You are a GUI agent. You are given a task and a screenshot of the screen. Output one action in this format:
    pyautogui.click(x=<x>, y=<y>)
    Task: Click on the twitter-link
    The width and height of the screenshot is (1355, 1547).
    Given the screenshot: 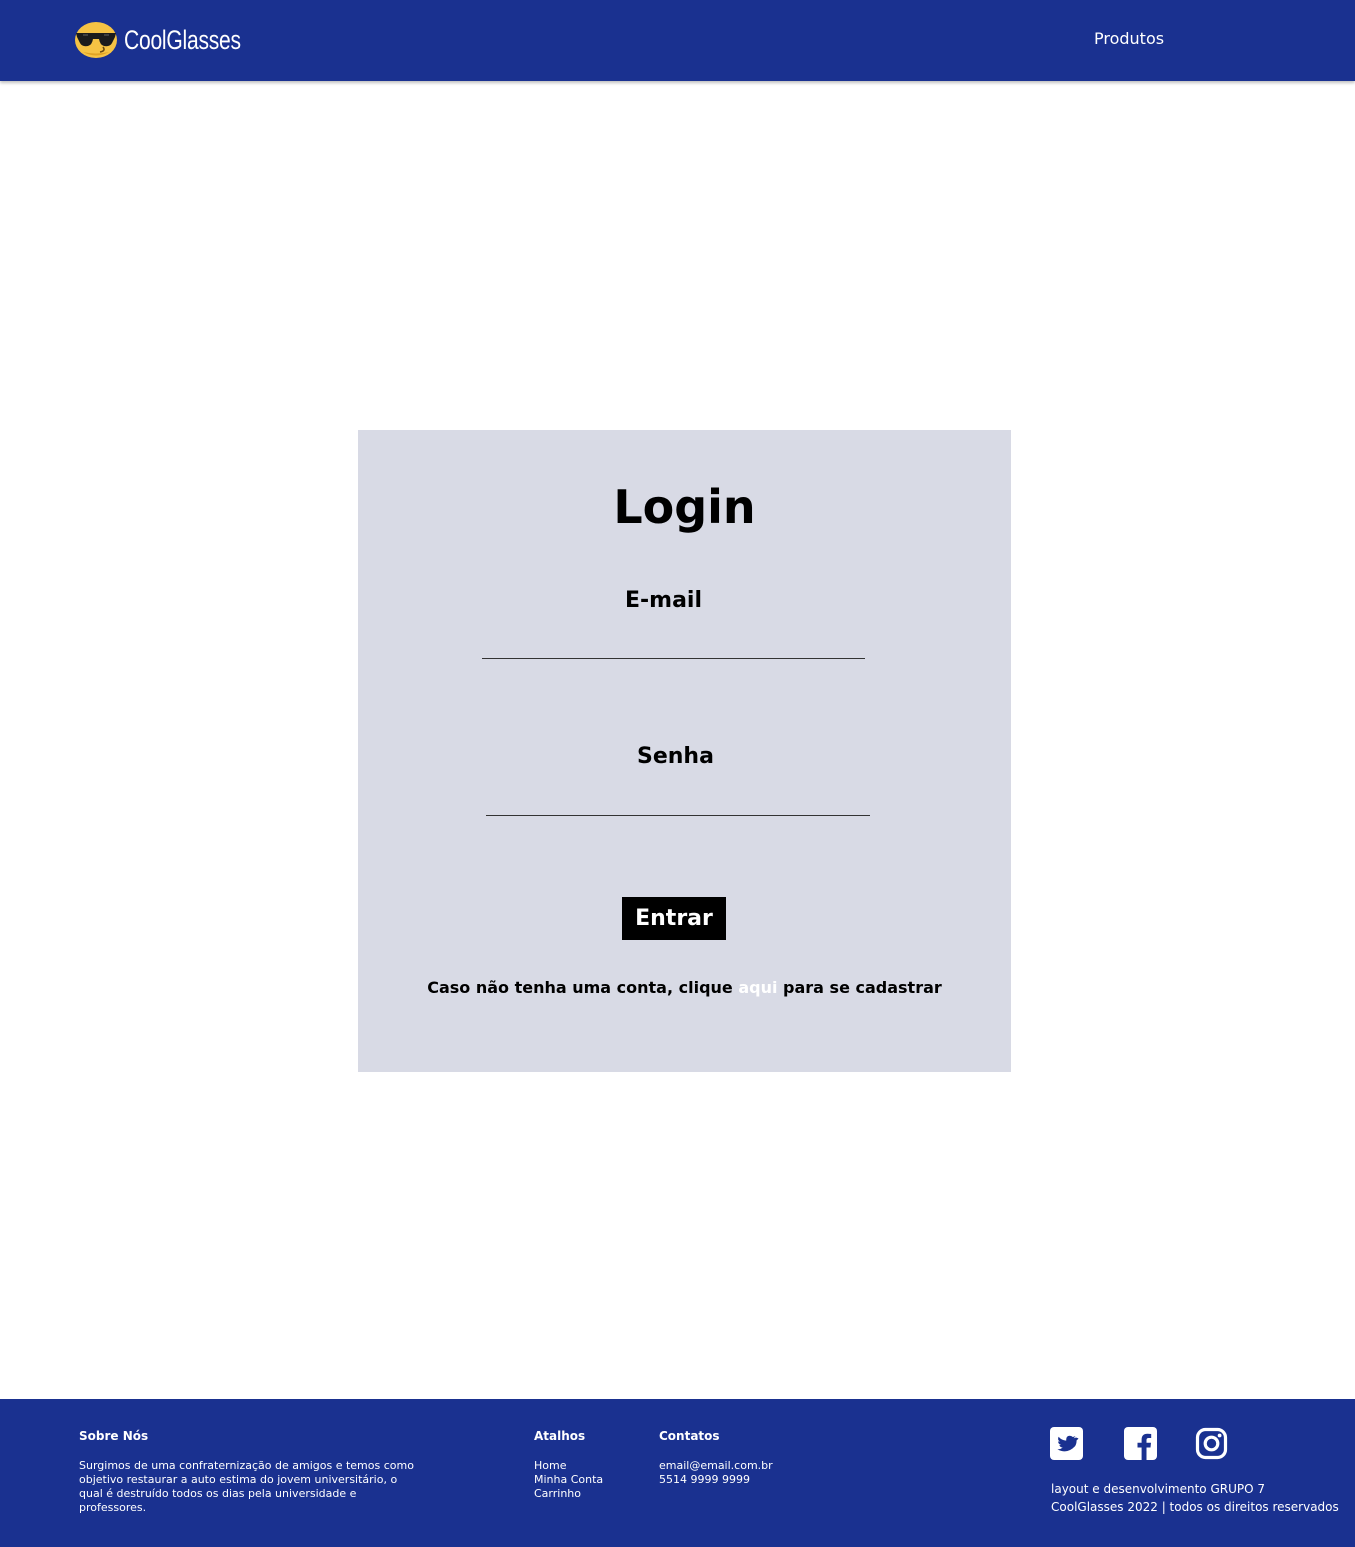 What is the action you would take?
    pyautogui.click(x=1066, y=1443)
    